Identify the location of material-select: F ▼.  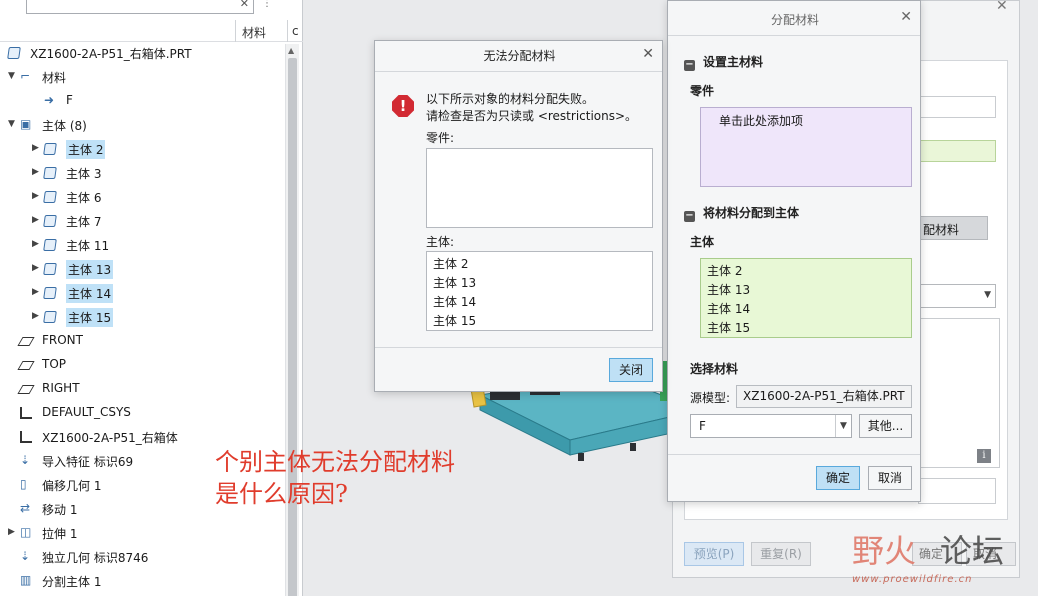
(771, 426).